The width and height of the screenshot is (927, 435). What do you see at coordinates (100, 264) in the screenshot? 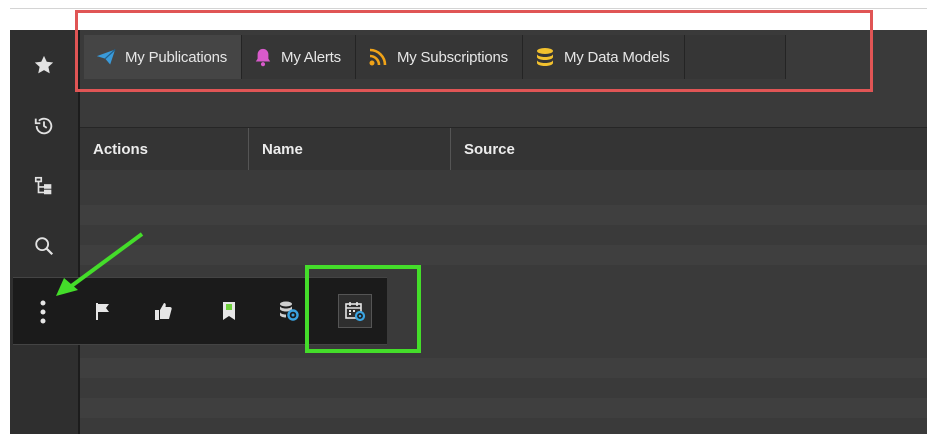
I see `arrow-annotation` at bounding box center [100, 264].